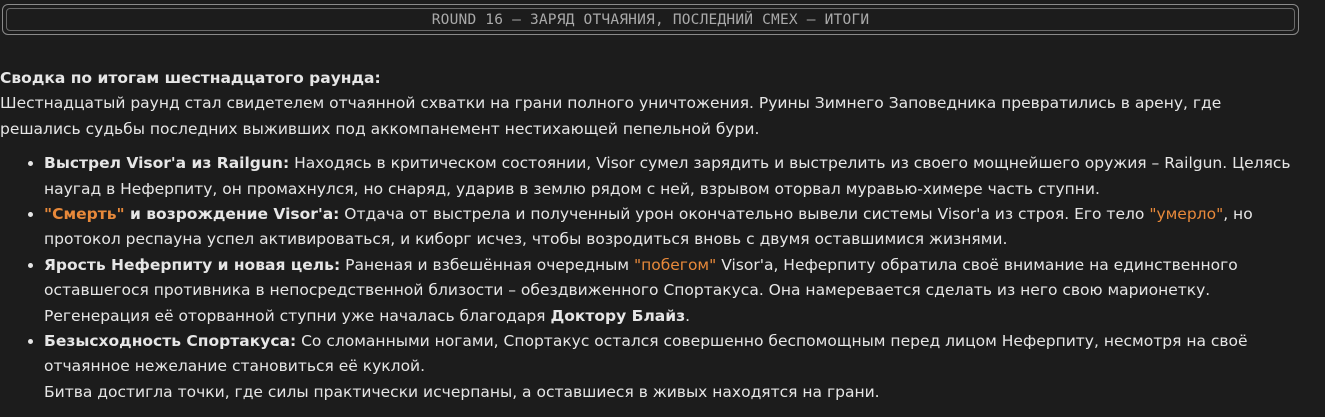 Image resolution: width=1325 pixels, height=417 pixels. What do you see at coordinates (84, 214) in the screenshot?
I see `event-title-highlight: "Смерть"` at bounding box center [84, 214].